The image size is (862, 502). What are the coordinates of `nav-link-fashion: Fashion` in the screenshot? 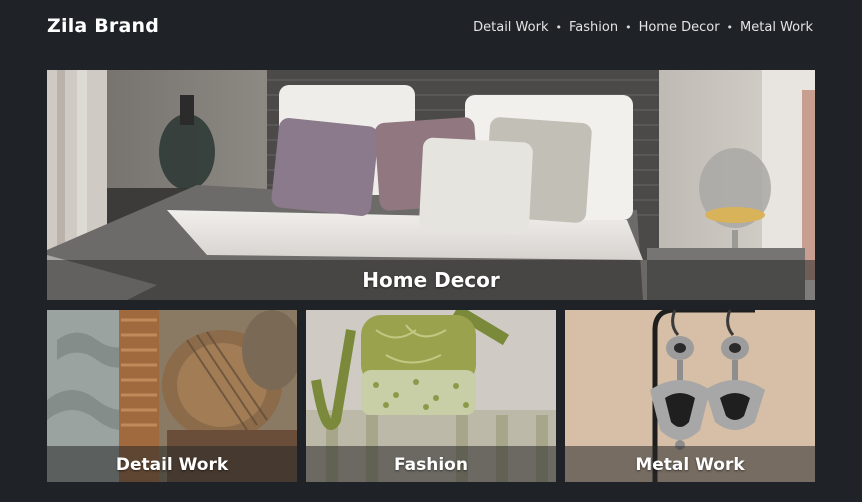 It's located at (593, 27).